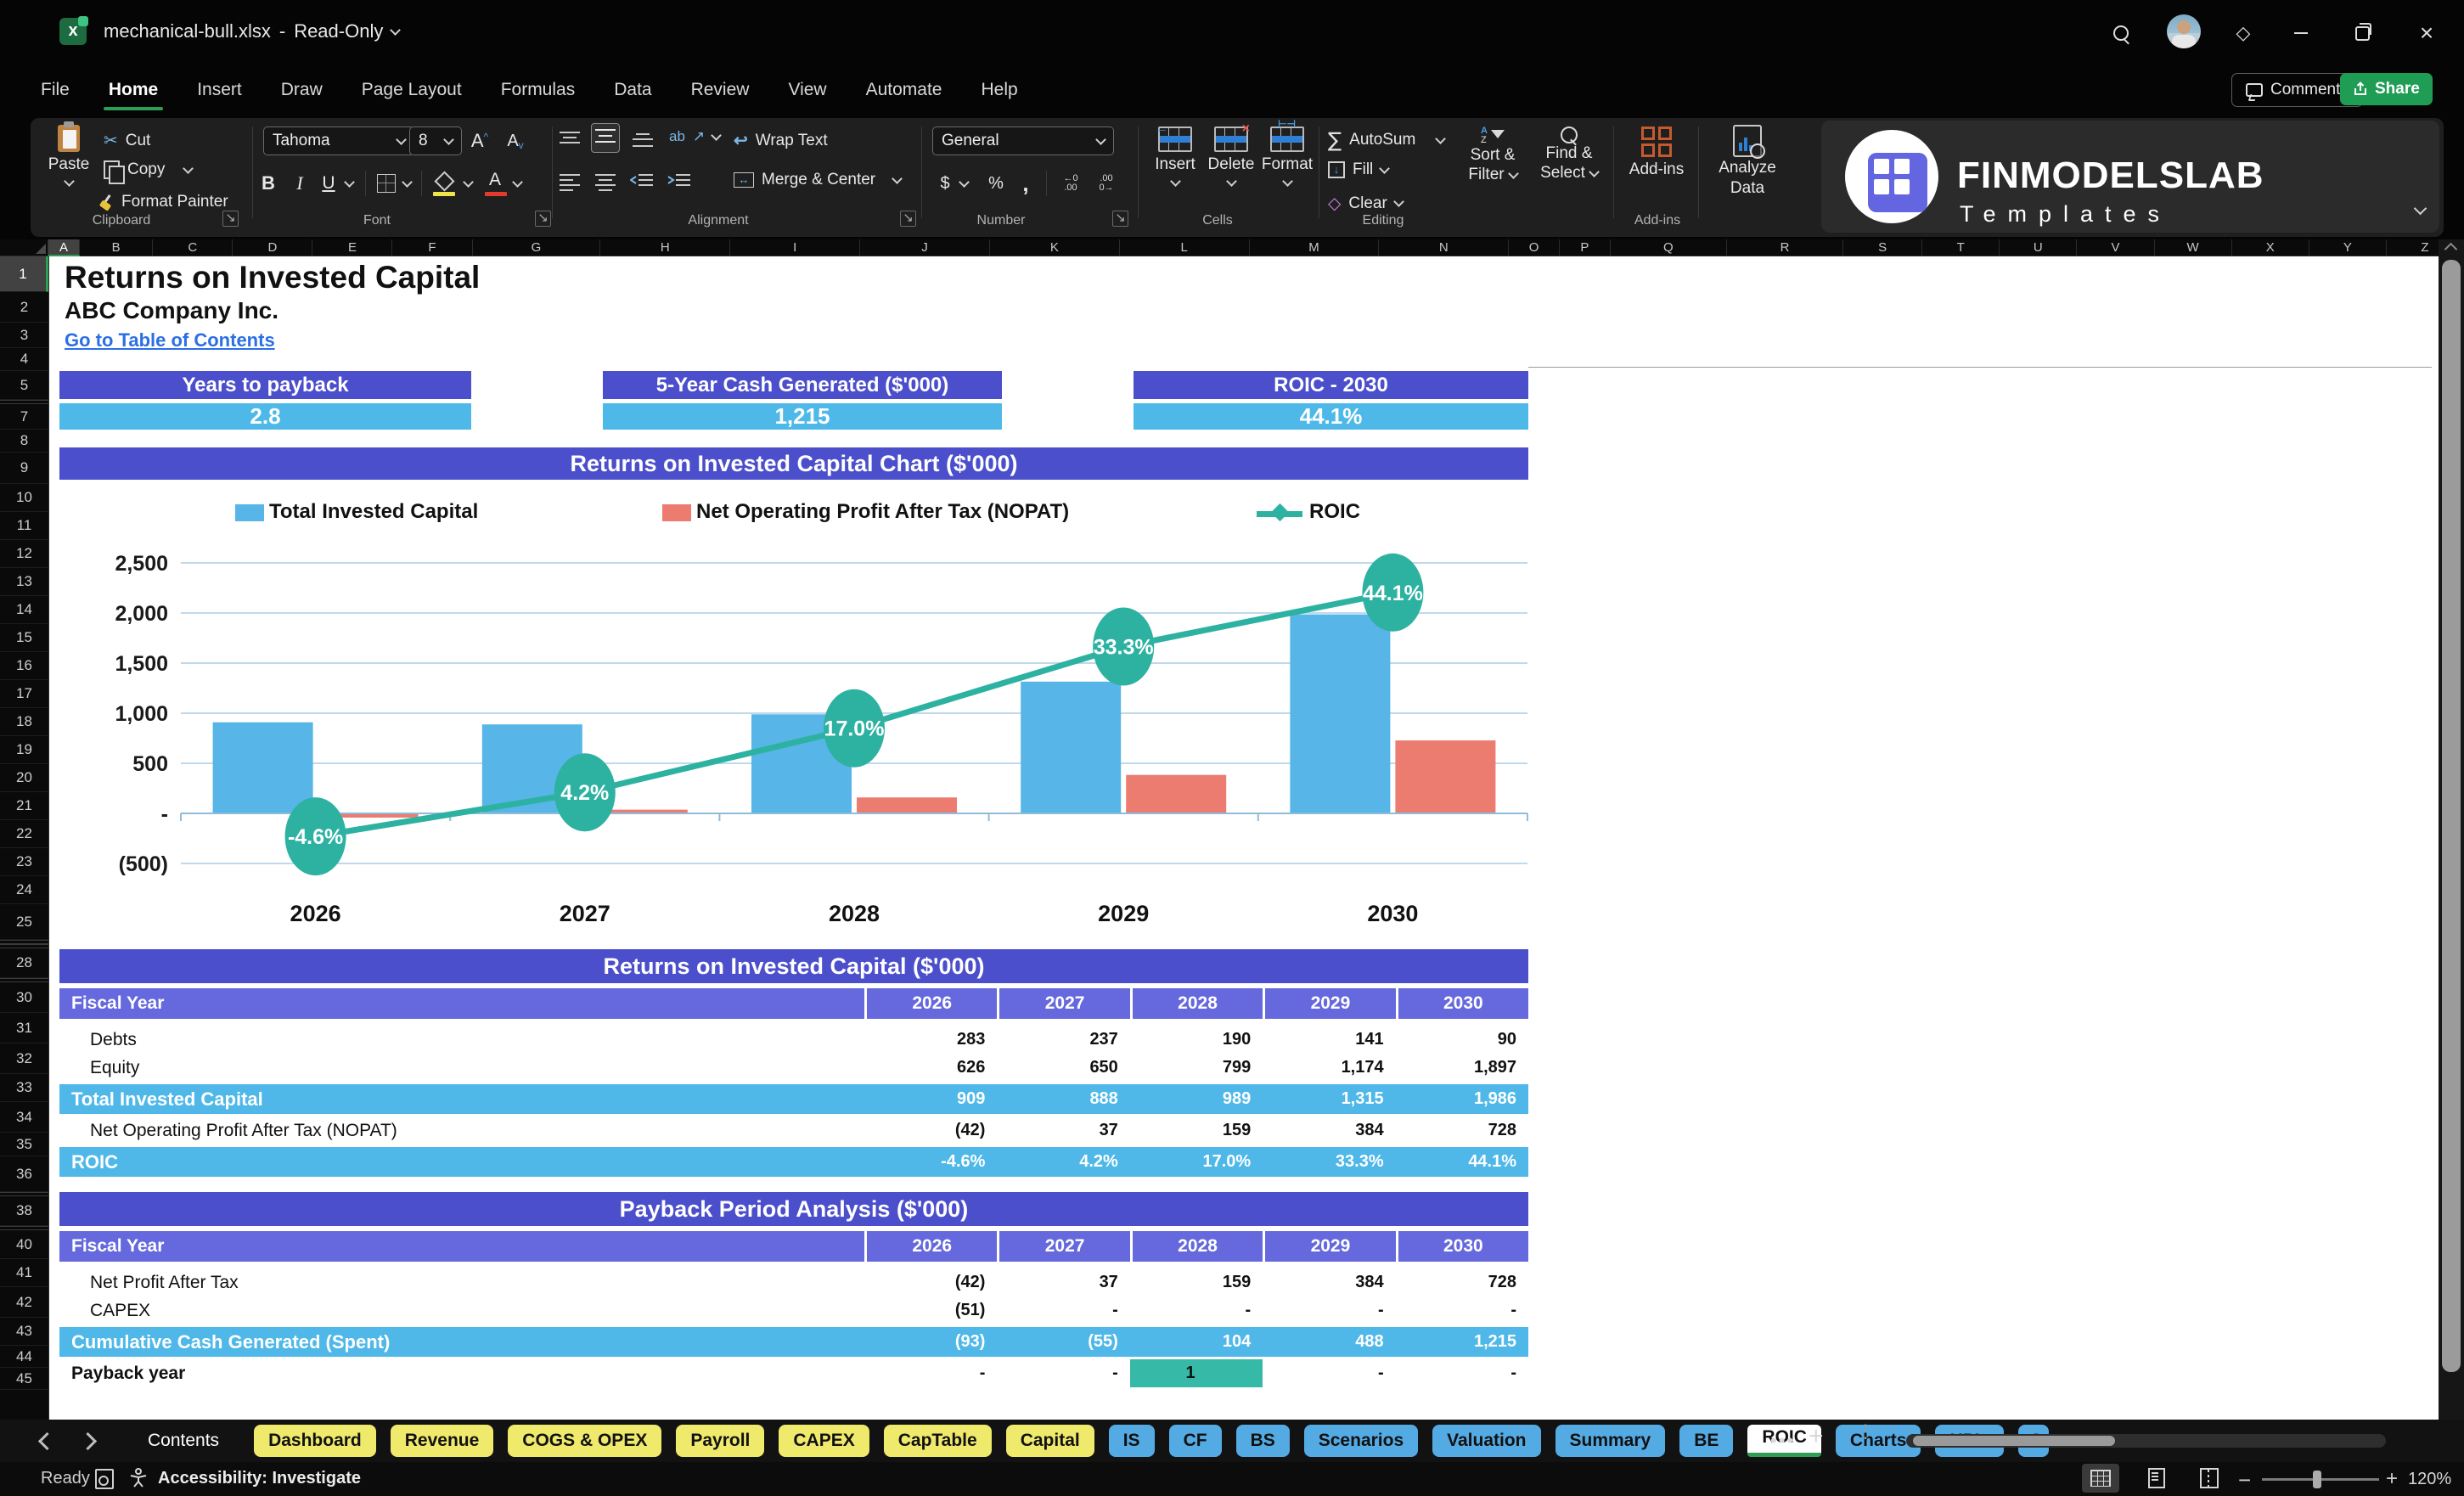 This screenshot has width=2464, height=1496. I want to click on paste-button: Paste, so click(68, 154).